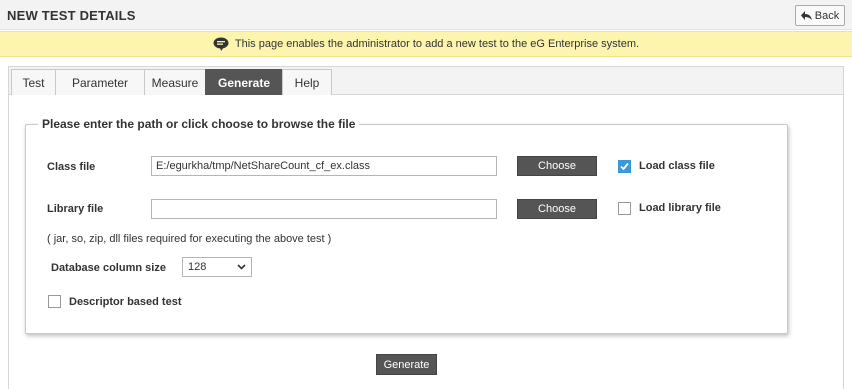  I want to click on chevron-down-icon, so click(241, 267).